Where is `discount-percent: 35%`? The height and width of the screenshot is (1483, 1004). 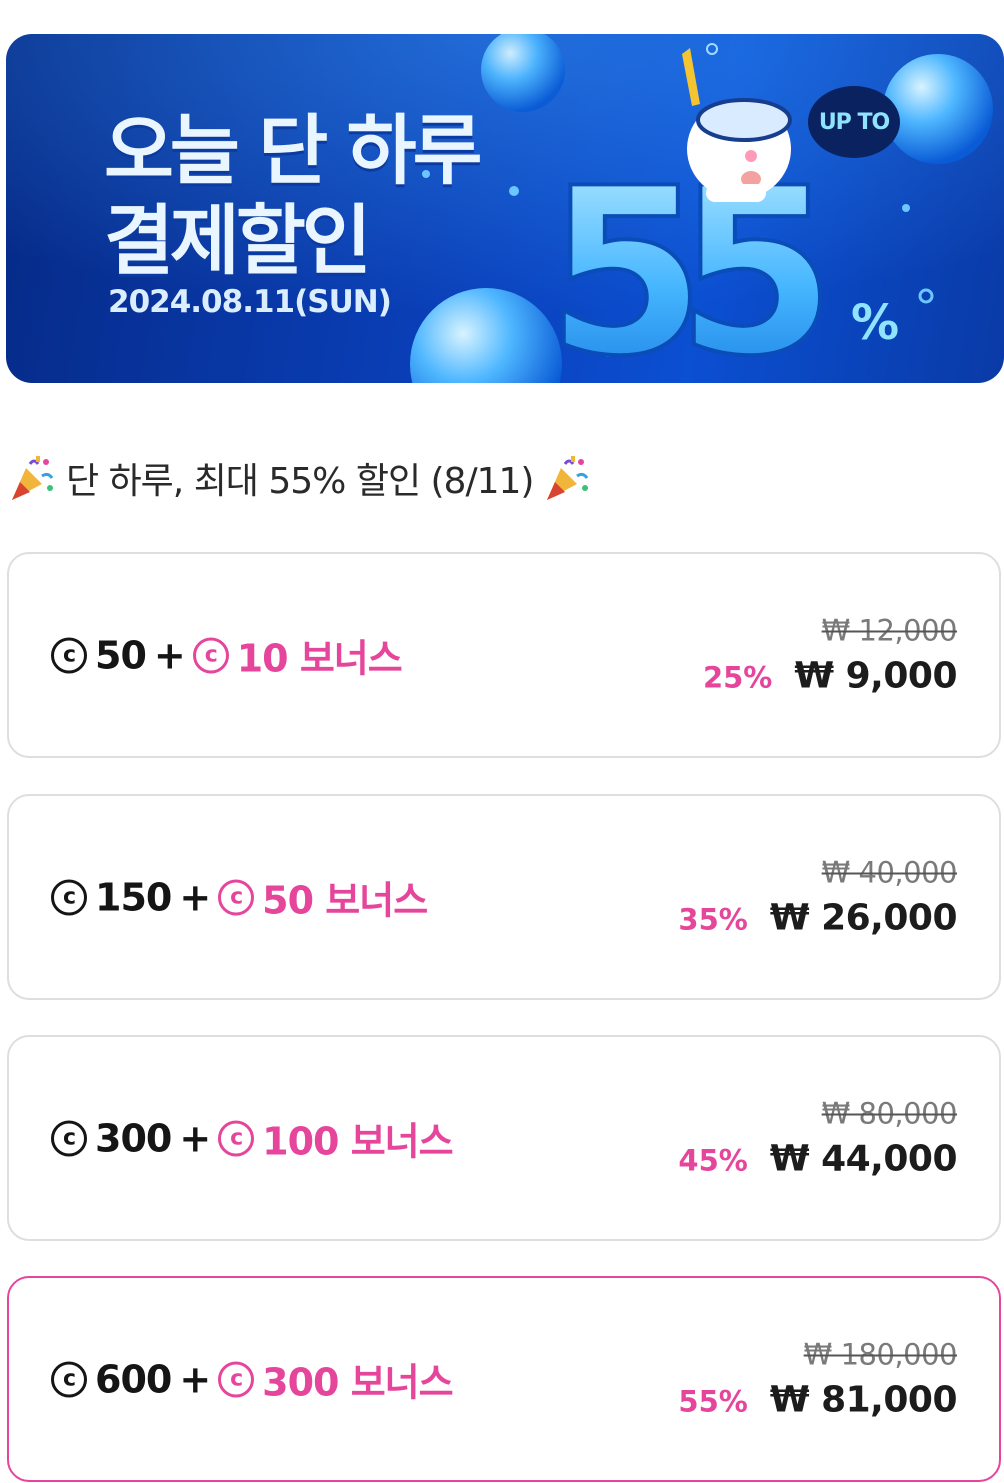 discount-percent: 35% is located at coordinates (713, 919).